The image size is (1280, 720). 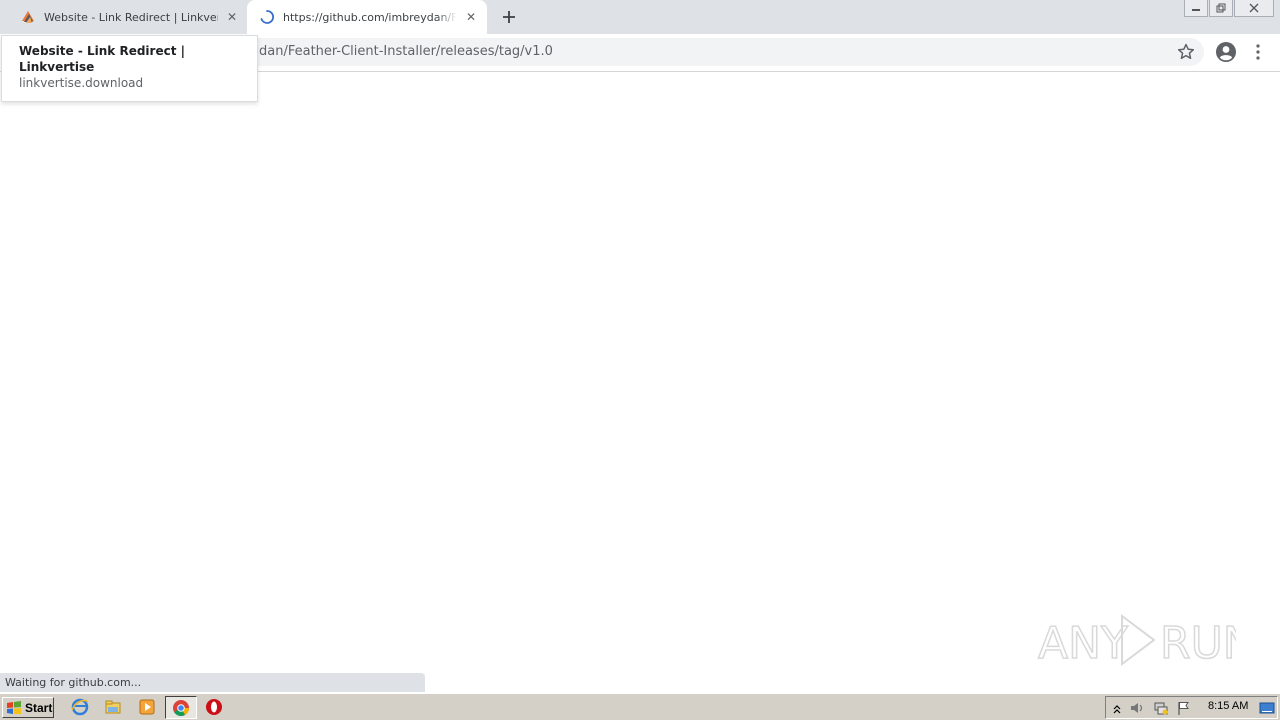 I want to click on volume-icon, so click(x=1137, y=708).